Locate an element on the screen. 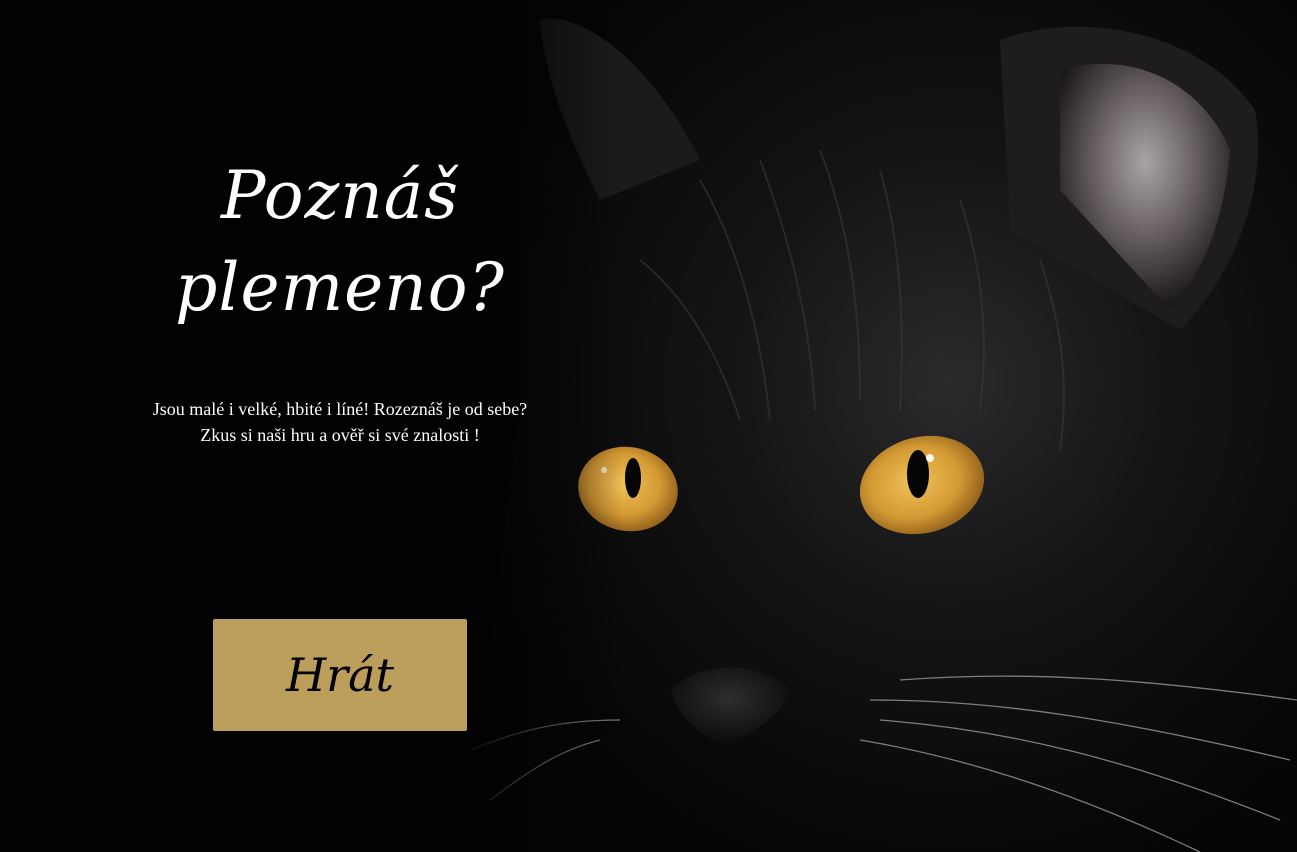 Image resolution: width=1297 pixels, height=852 pixels. page-title: Poznáš plemeno? is located at coordinates (340, 242).